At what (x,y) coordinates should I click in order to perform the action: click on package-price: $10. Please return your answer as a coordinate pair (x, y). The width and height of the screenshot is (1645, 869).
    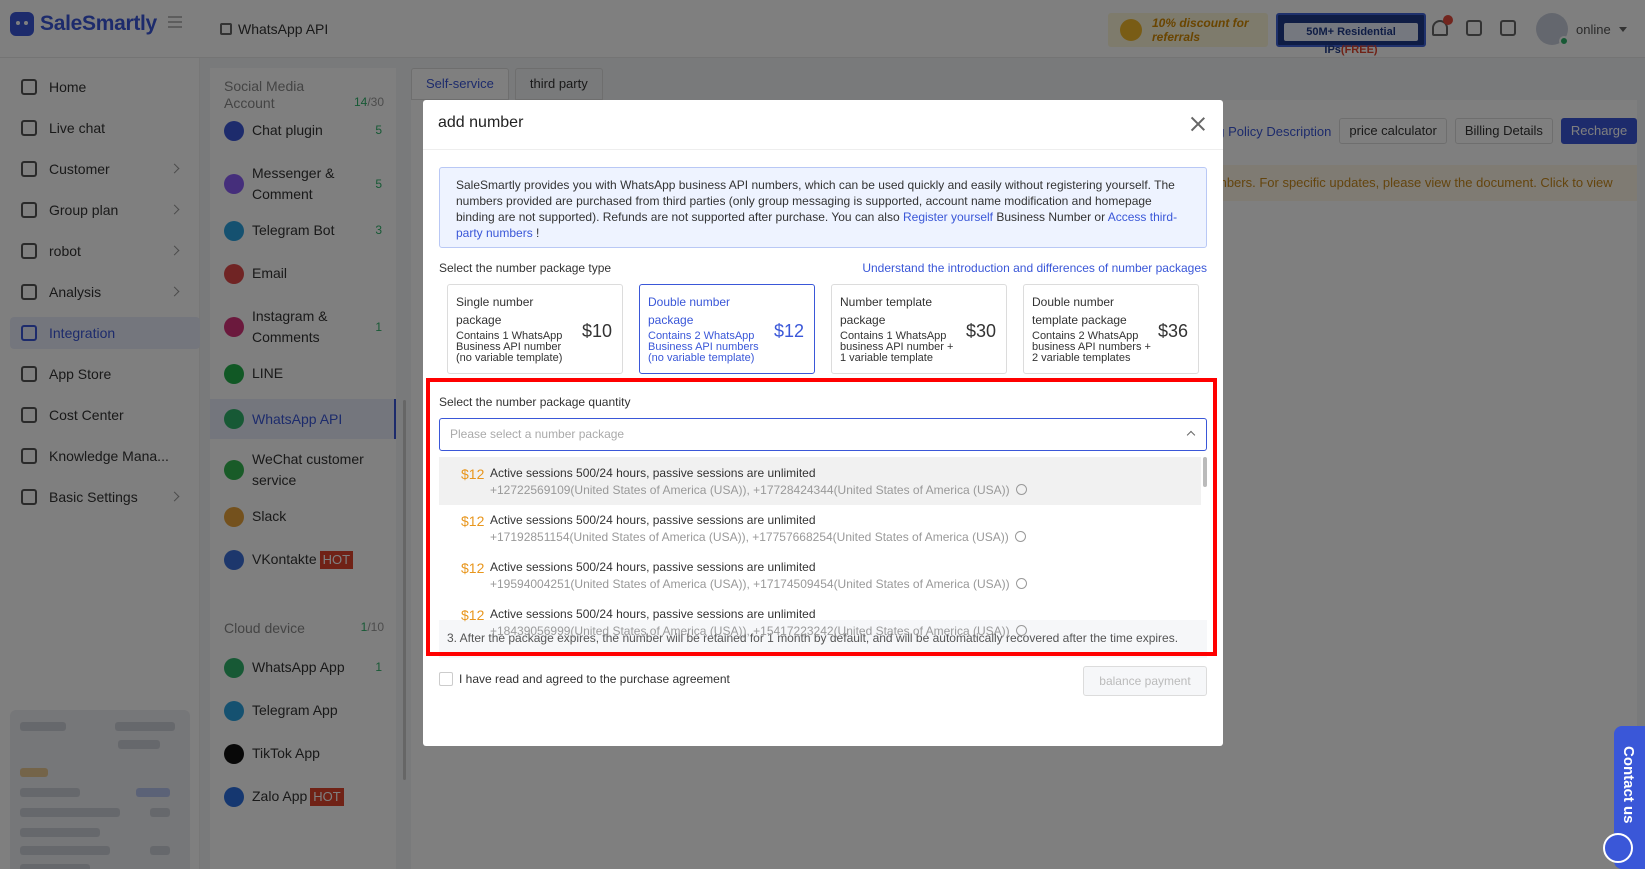
    Looking at the image, I should click on (596, 331).